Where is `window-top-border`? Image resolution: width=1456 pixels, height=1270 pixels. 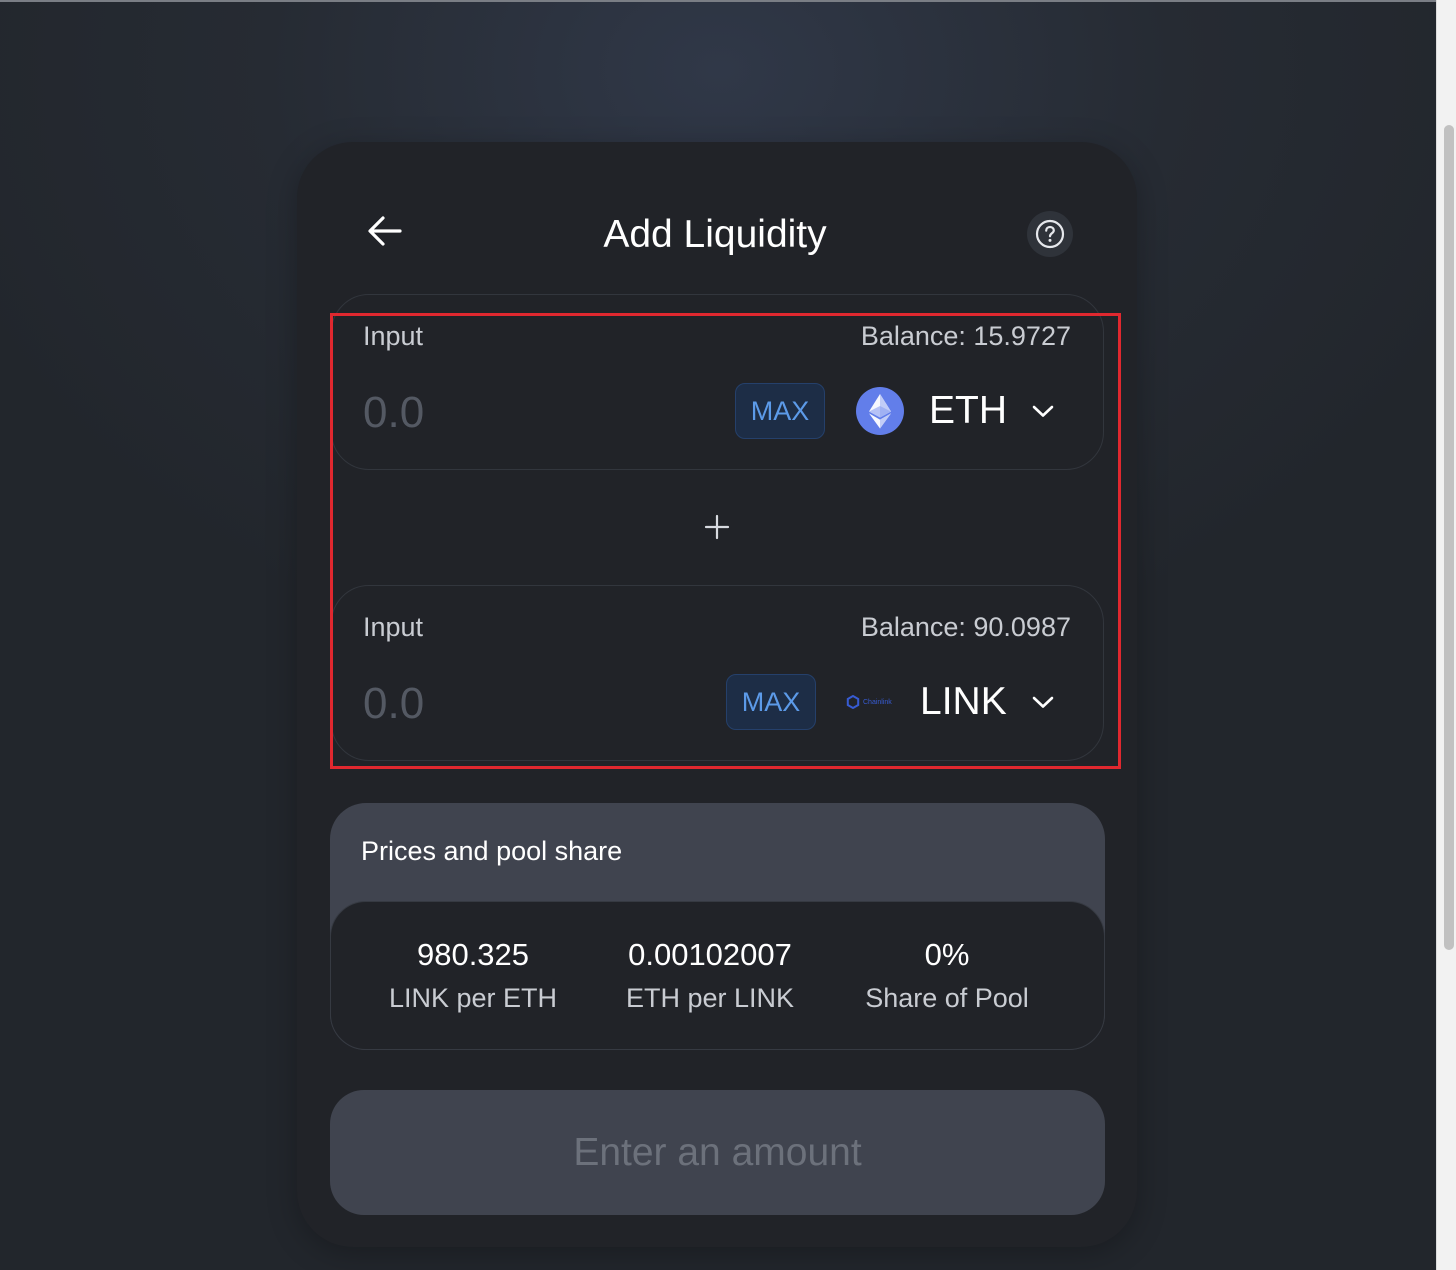 window-top-border is located at coordinates (718, 1).